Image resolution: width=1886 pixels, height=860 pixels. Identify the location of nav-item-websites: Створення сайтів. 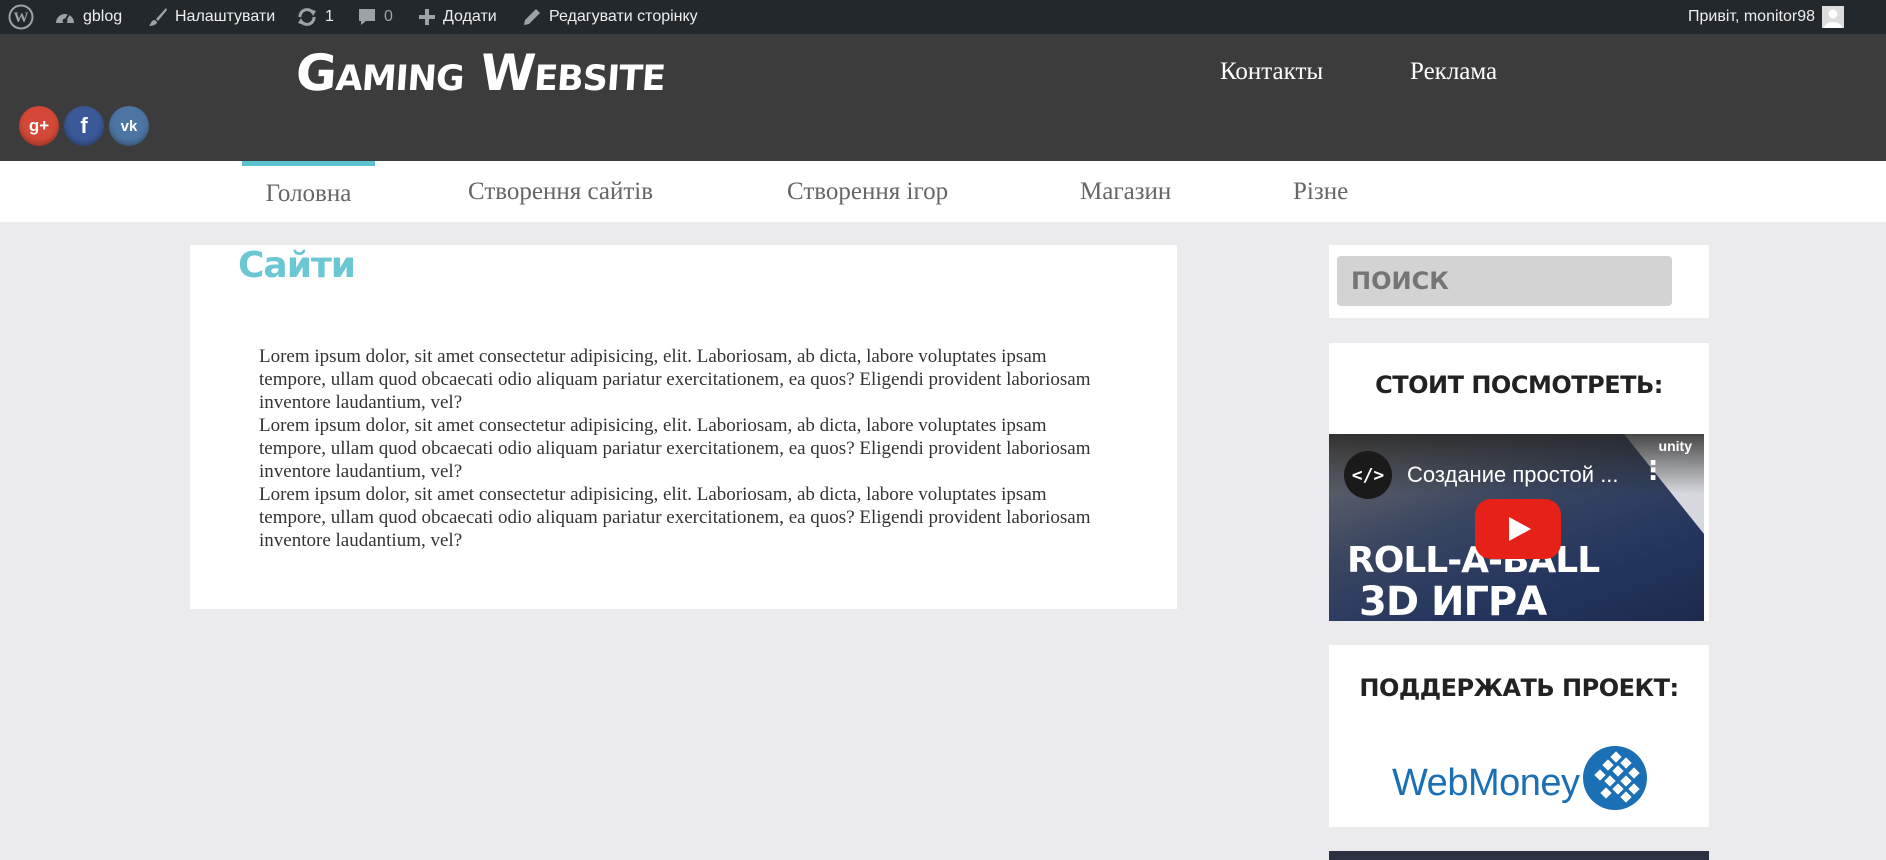
(560, 191).